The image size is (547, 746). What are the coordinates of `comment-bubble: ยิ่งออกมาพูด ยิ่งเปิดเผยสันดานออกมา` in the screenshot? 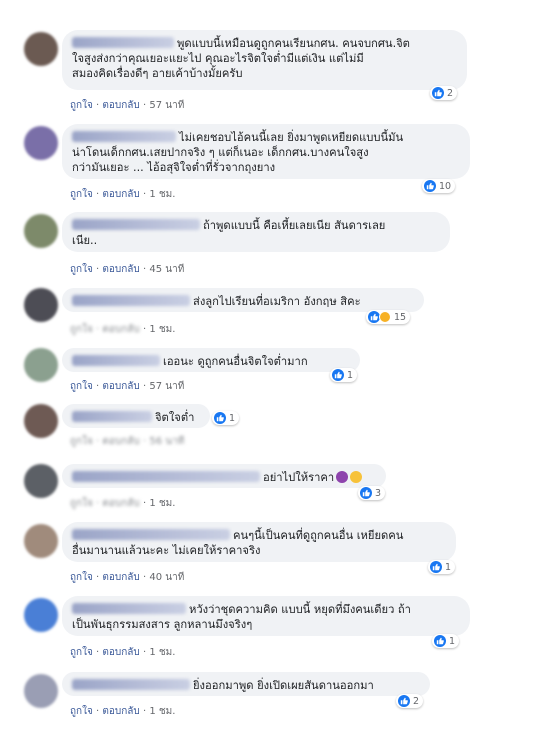 It's located at (246, 684).